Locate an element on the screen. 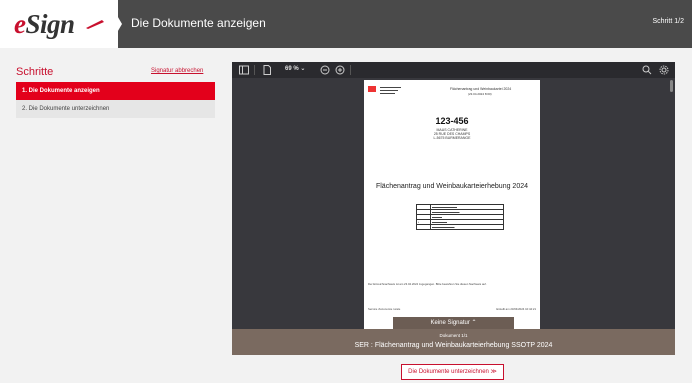 Image resolution: width=692 pixels, height=383 pixels. viewer-scrollbar is located at coordinates (671, 86).